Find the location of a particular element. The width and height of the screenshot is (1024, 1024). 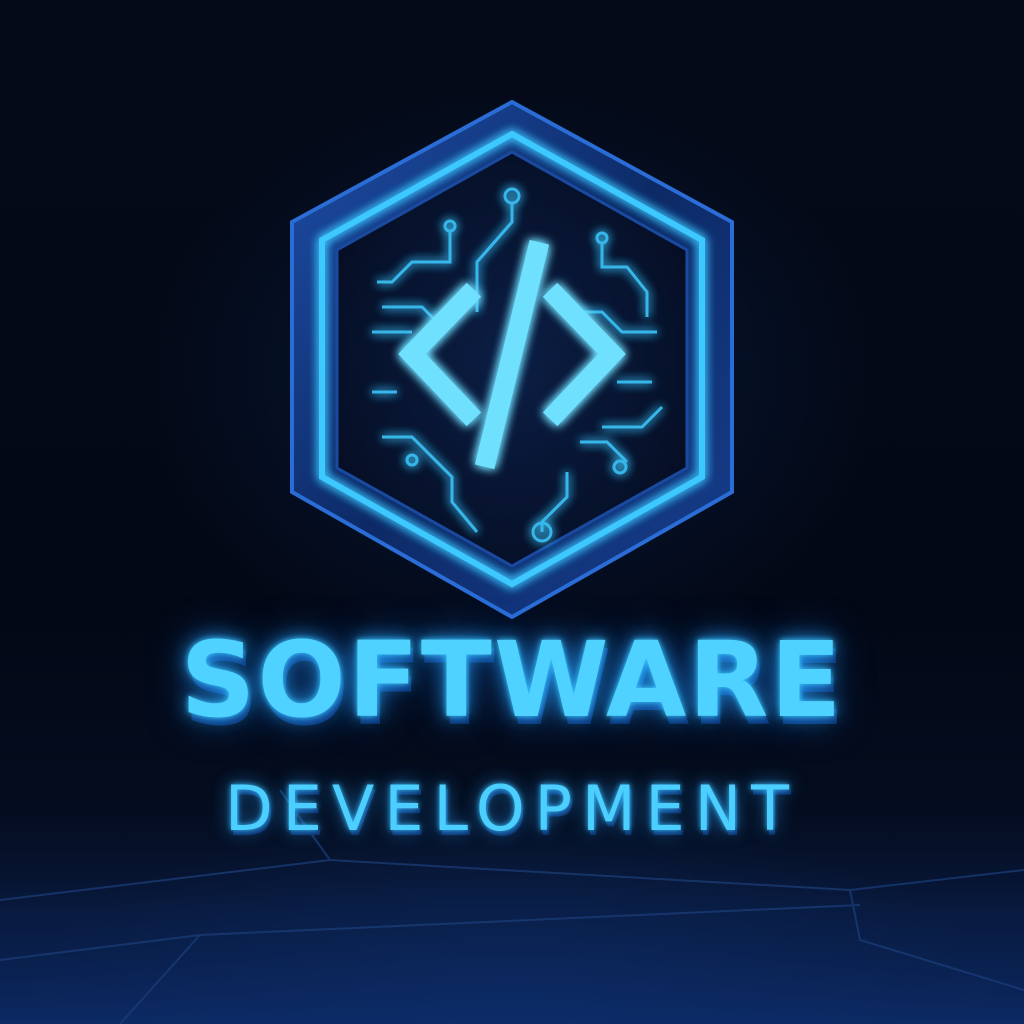

logo-title: SOFTWARE is located at coordinates (512, 680).